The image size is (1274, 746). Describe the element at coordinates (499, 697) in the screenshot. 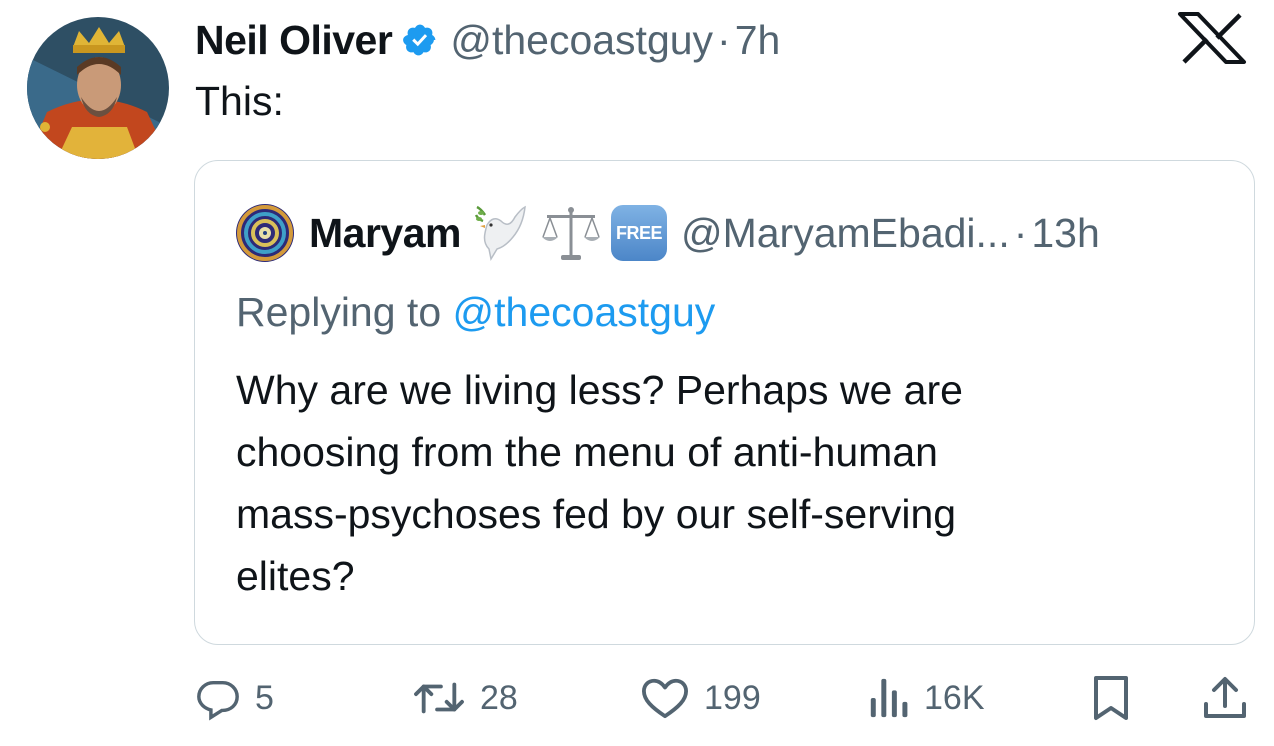

I see `repost-count: 28` at that location.